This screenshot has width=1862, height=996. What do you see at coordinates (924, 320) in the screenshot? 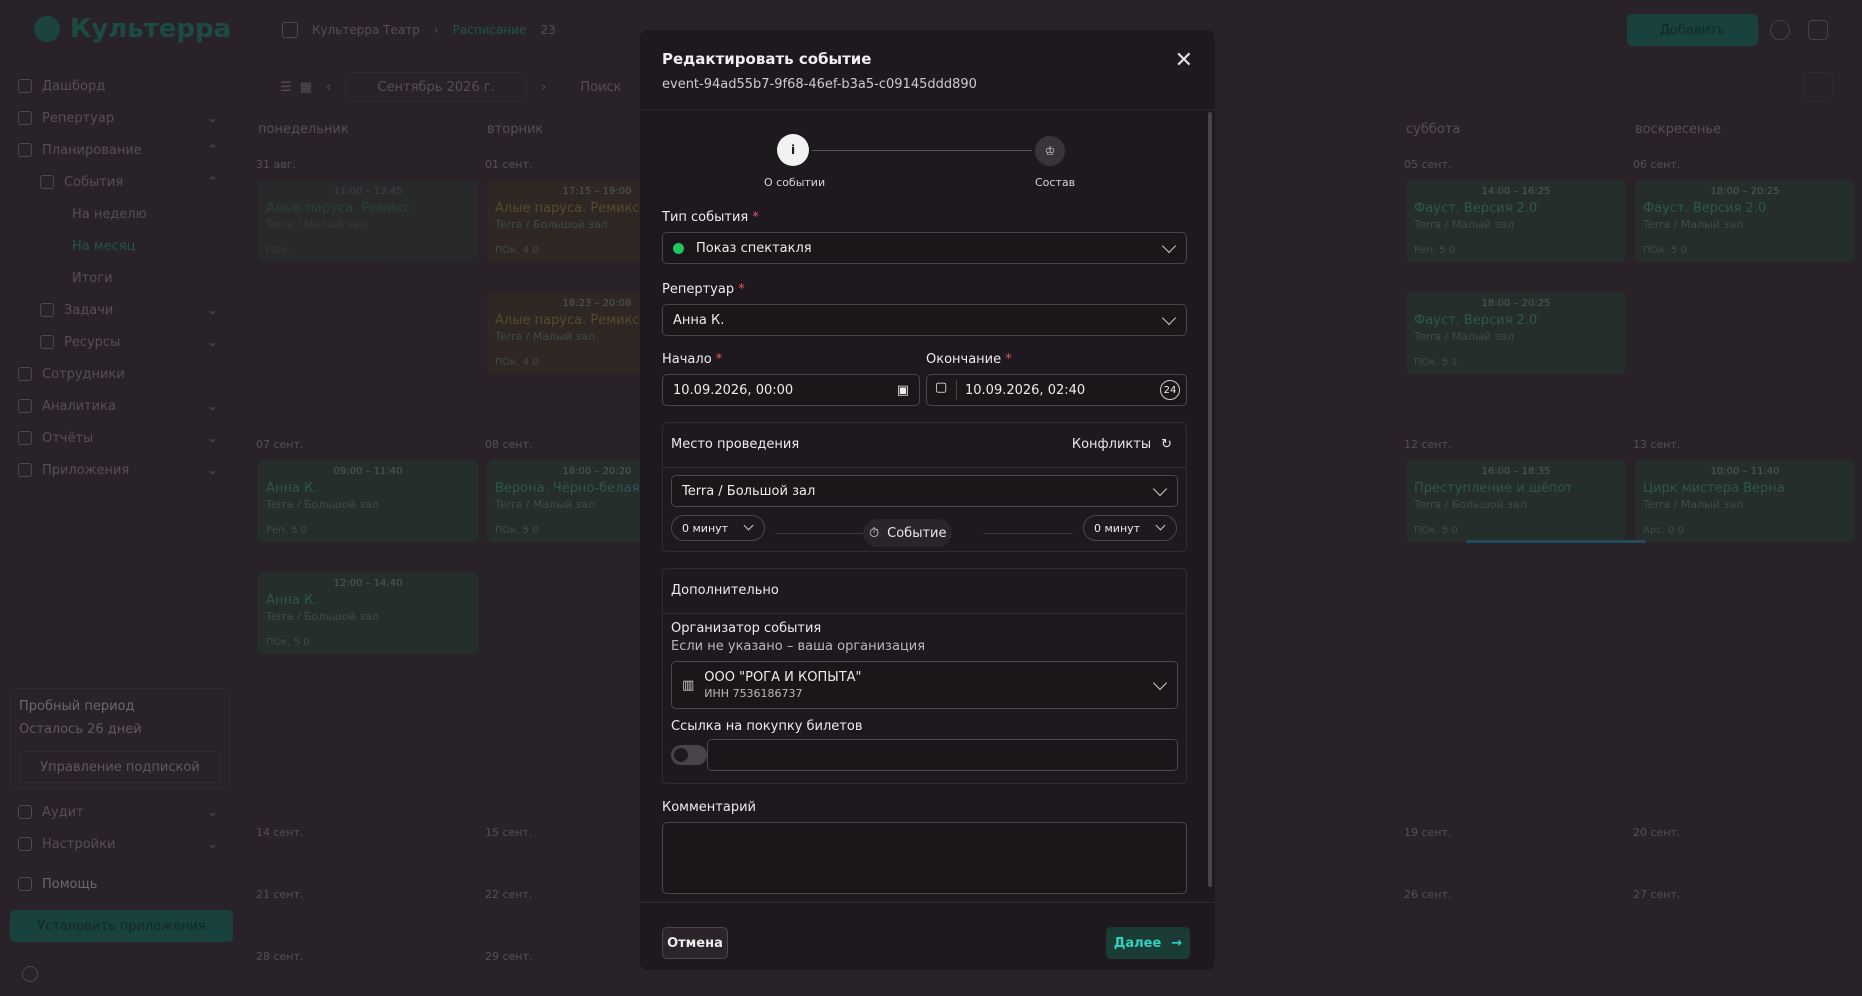
I see `repertoire-select: Анна К.` at bounding box center [924, 320].